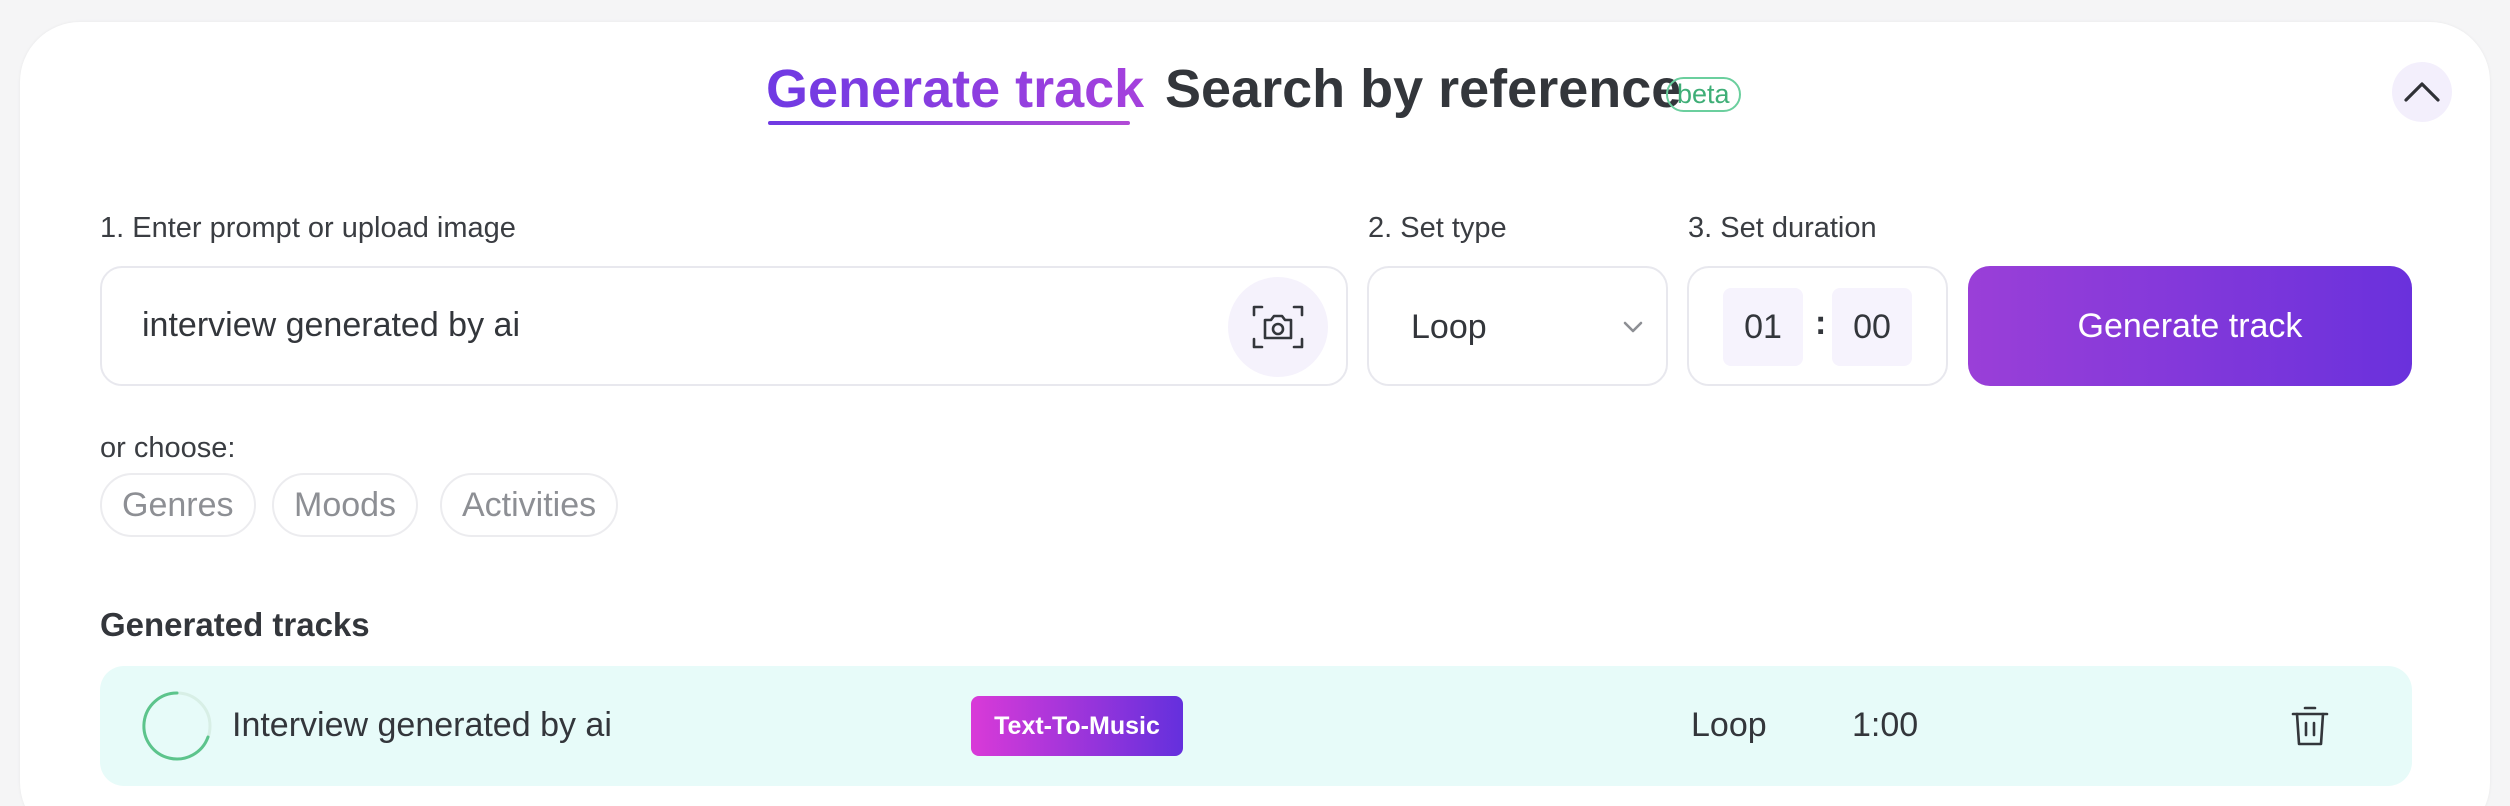 The height and width of the screenshot is (806, 2510). Describe the element at coordinates (1517, 326) in the screenshot. I see `type-select: Loop` at that location.